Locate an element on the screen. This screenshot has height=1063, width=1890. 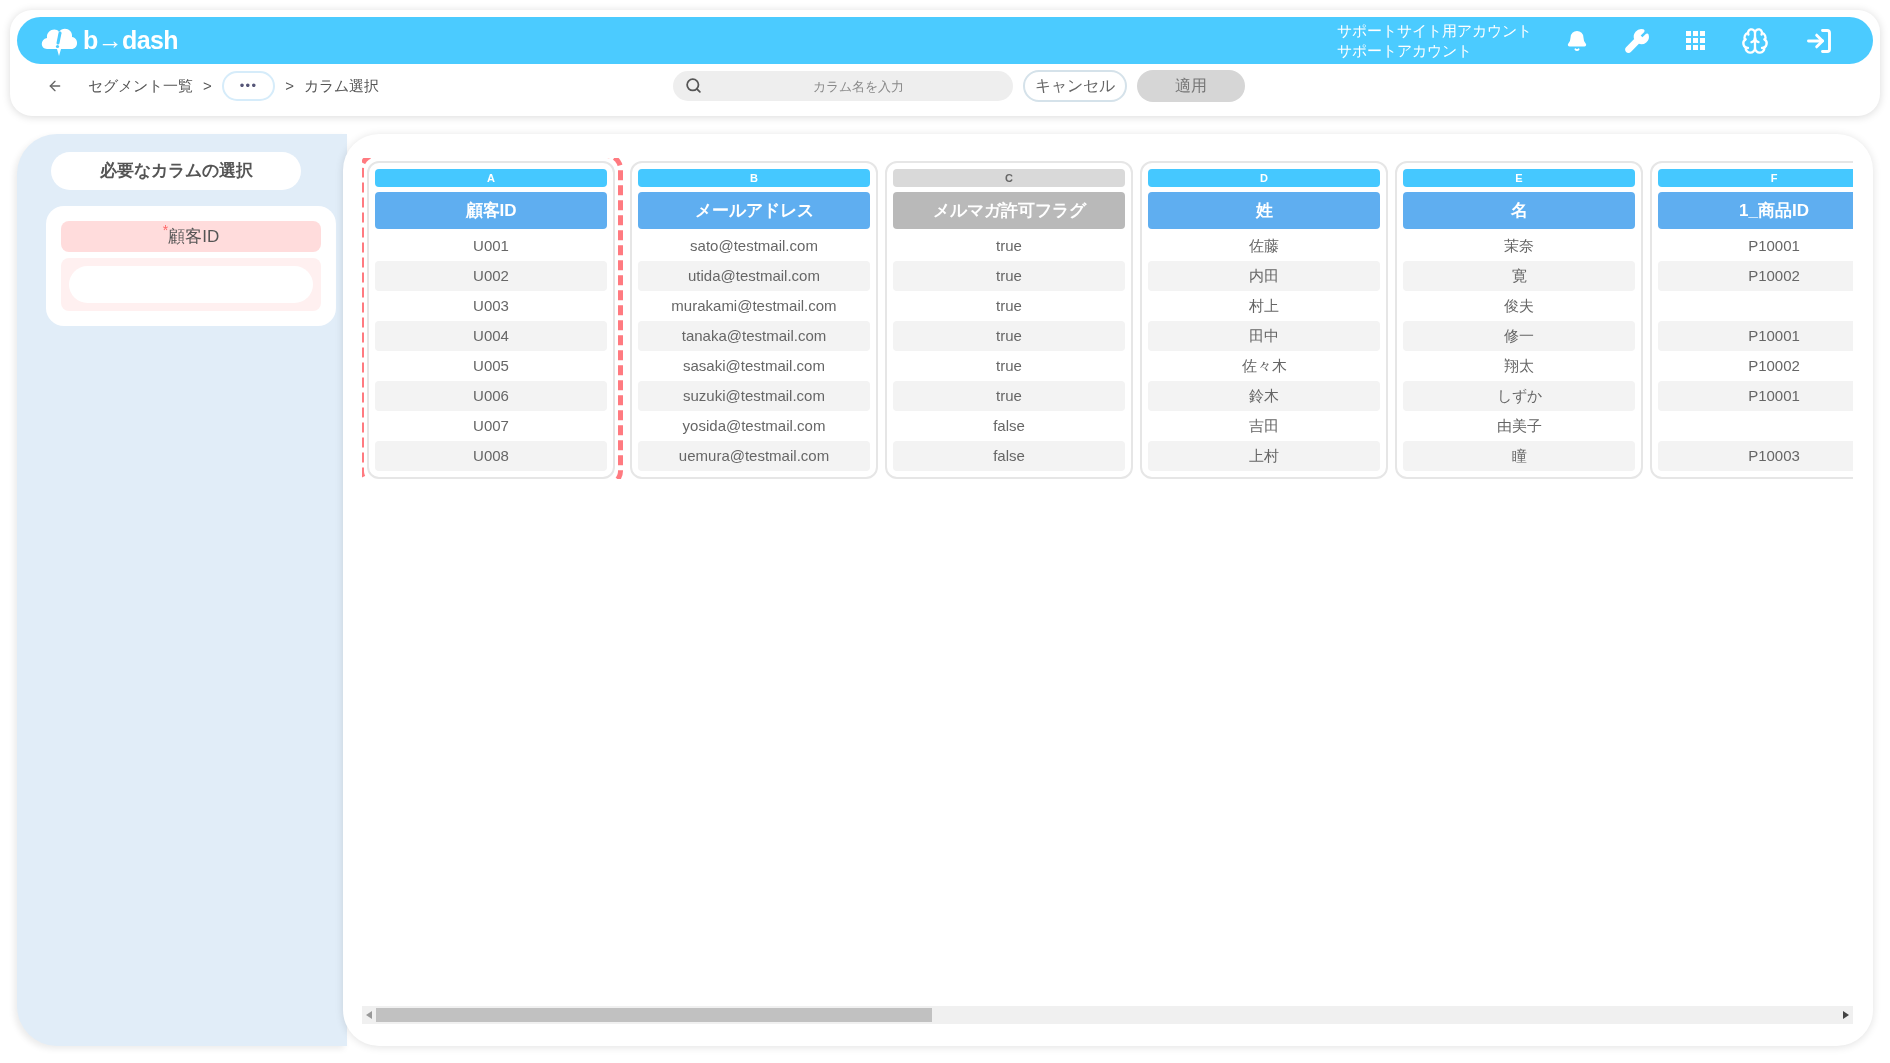
account-name: サポートサイト用アカウント is located at coordinates (1434, 30).